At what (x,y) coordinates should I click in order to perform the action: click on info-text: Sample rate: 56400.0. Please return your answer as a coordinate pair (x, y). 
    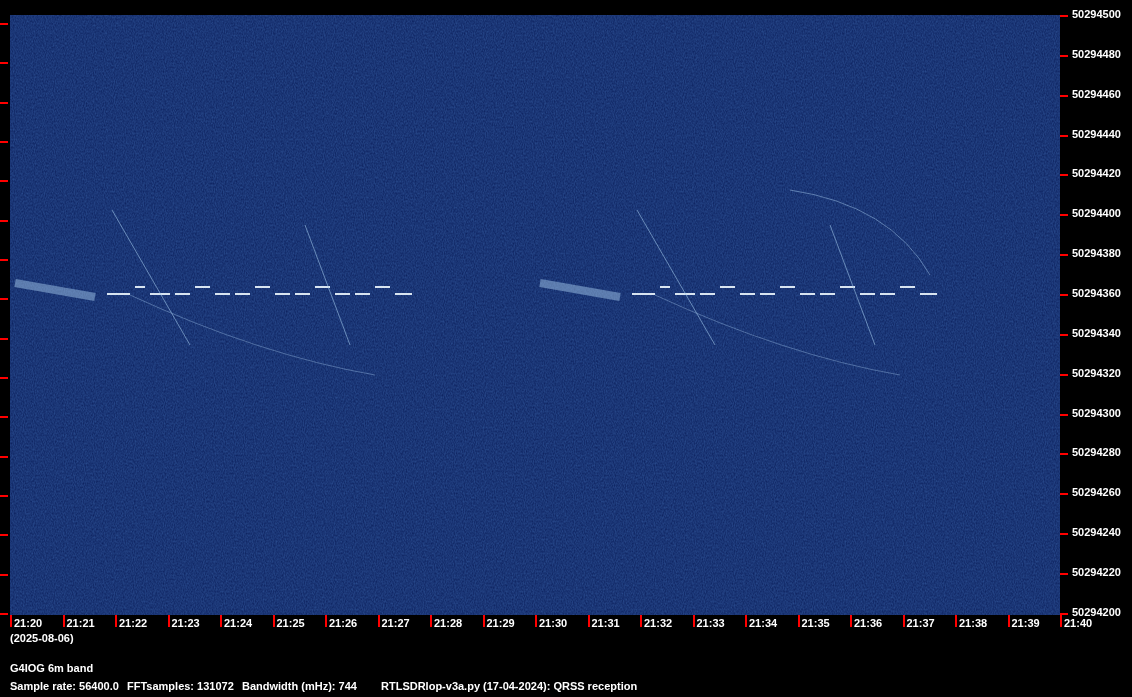
    Looking at the image, I should click on (65, 686).